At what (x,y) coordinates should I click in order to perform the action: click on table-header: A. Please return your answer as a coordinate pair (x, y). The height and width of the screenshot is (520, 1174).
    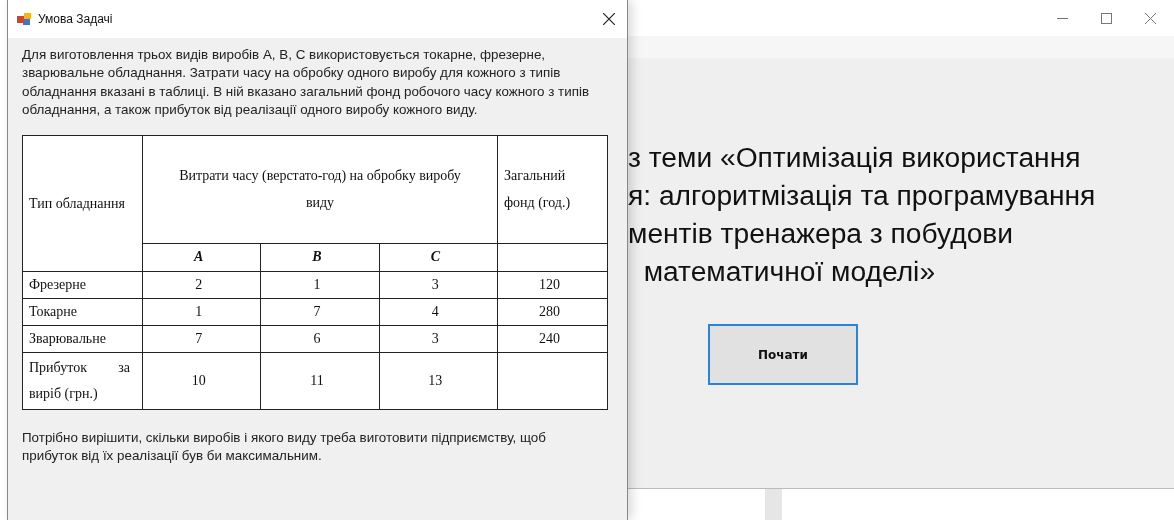
    Looking at the image, I should click on (201, 257).